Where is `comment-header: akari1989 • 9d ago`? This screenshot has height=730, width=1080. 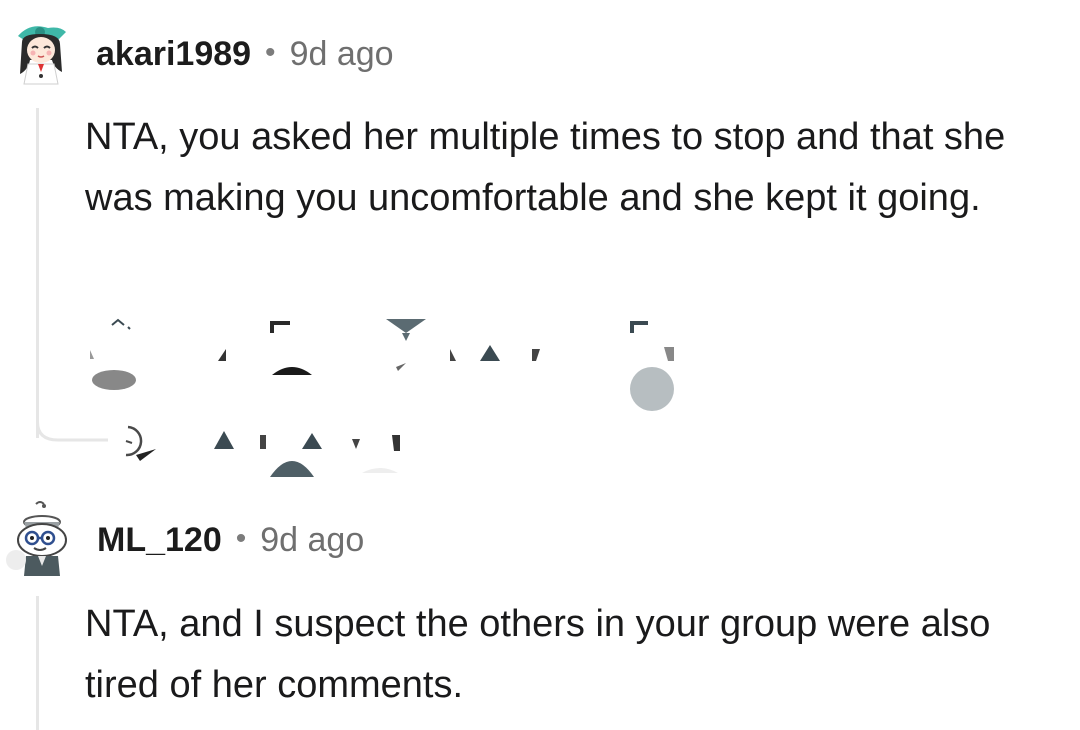
comment-header: akari1989 • 9d ago is located at coordinates (245, 54).